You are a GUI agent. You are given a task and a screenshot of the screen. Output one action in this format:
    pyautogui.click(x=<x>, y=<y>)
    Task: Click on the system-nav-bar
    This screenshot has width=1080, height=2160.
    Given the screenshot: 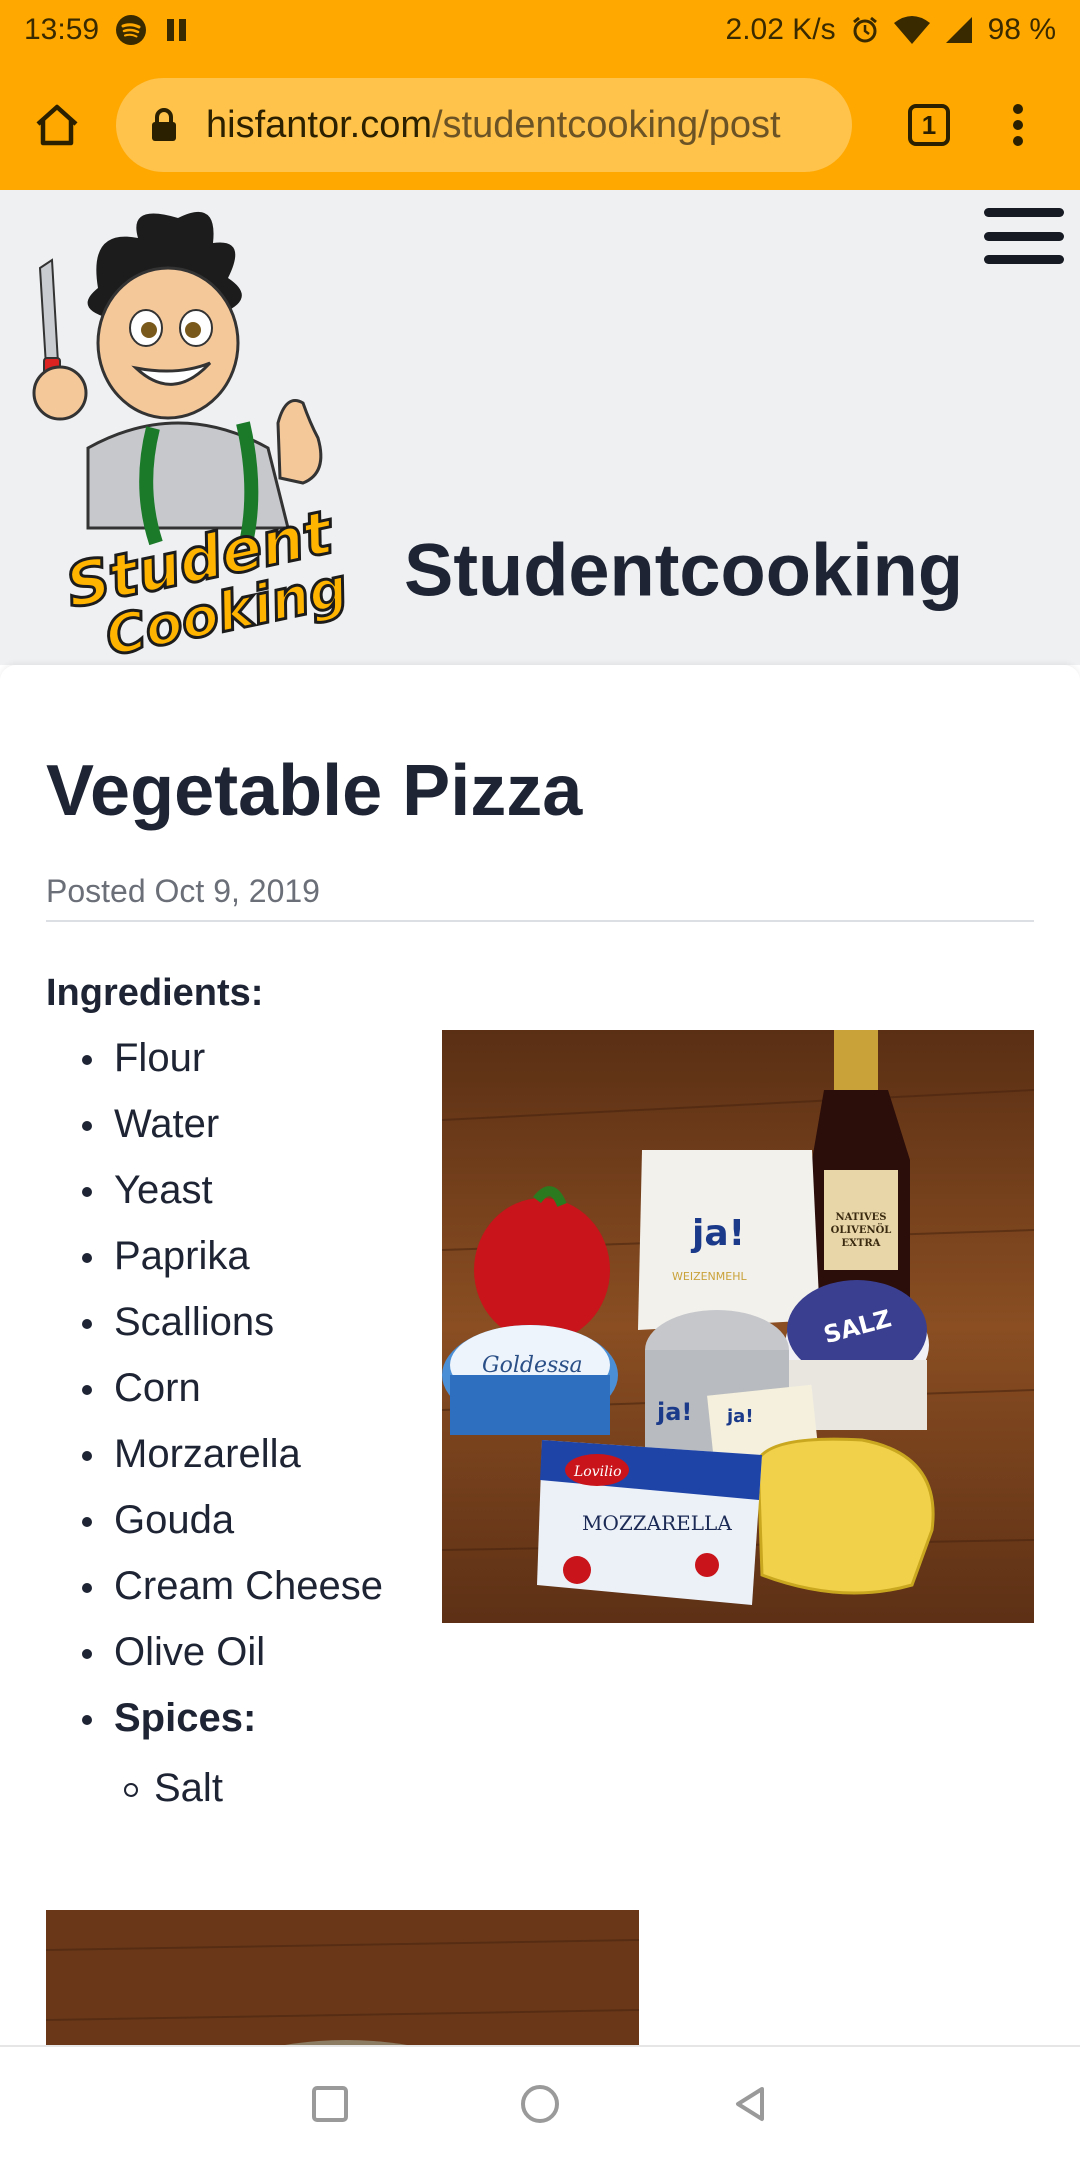 What is the action you would take?
    pyautogui.click(x=540, y=2102)
    